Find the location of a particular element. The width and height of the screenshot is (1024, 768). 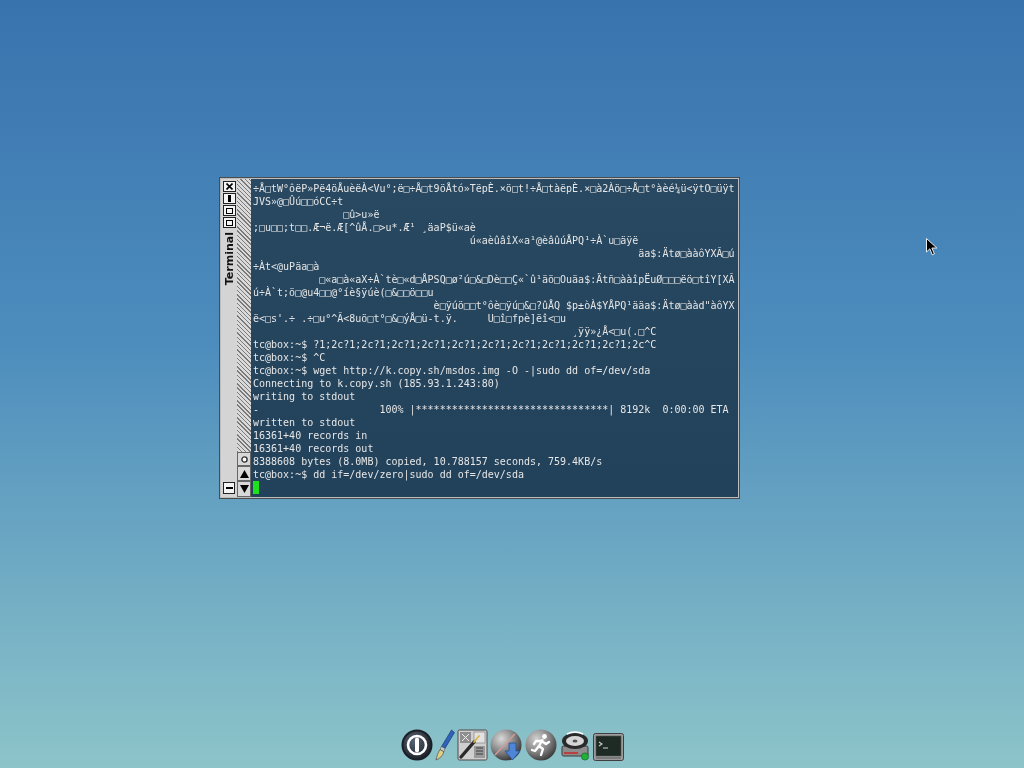

terminal-line: tc@box:~$ wget http://k.copy.sh/msdos.img -O -|sudo dd of=/dev/sda is located at coordinates (452, 370).